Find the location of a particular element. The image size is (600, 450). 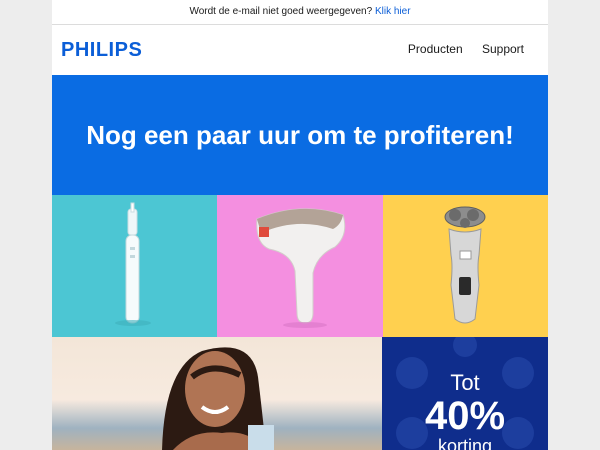

product-tile-ipl is located at coordinates (300, 266).